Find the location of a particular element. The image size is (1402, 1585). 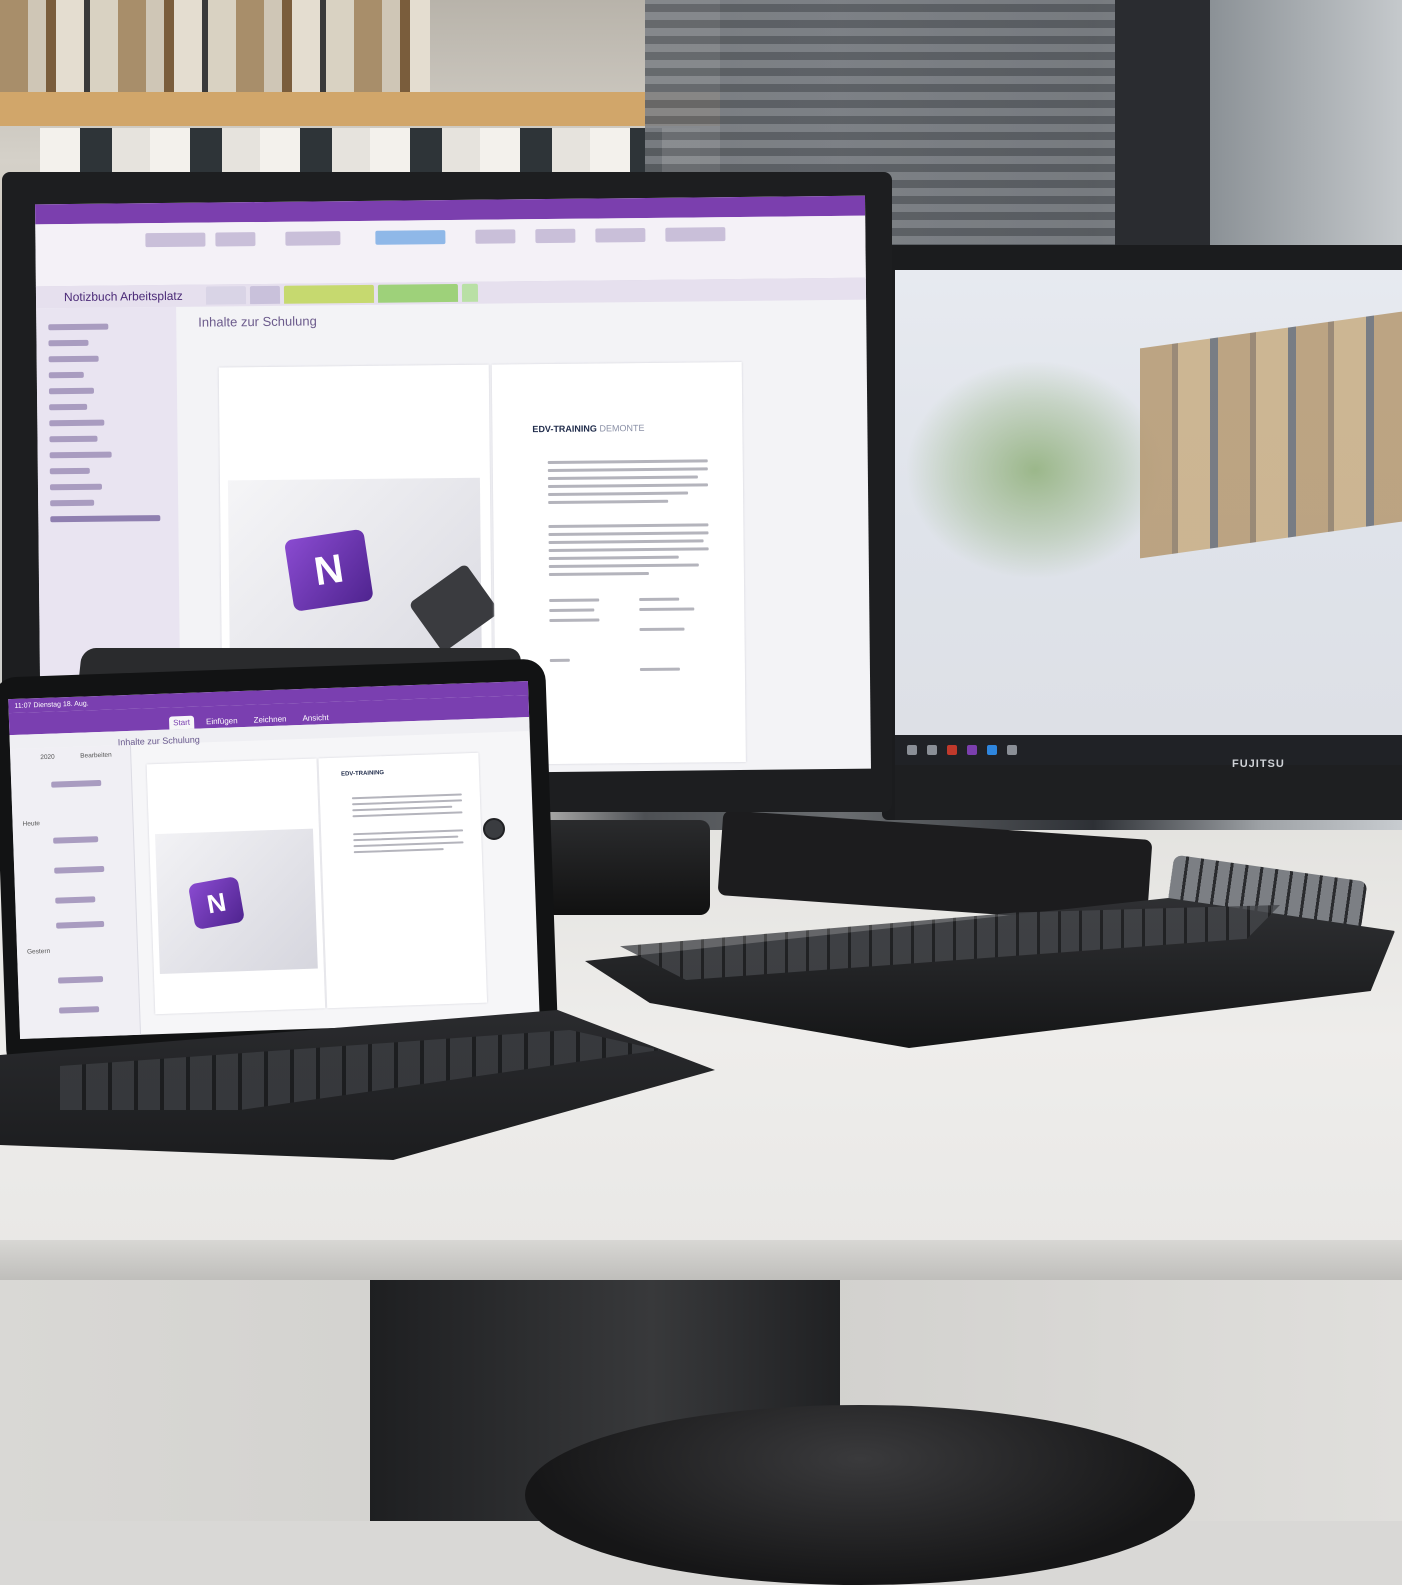

sidebar-item: Gestern is located at coordinates (38, 952).